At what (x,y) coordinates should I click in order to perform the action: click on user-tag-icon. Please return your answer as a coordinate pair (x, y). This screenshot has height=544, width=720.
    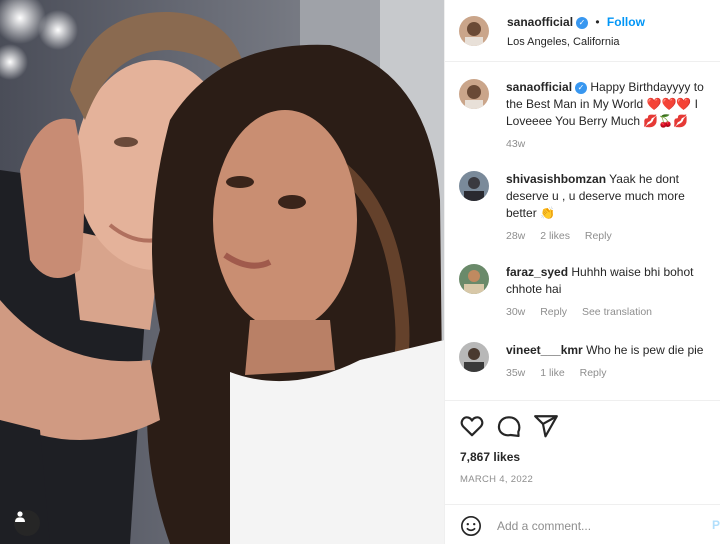
    Looking at the image, I should click on (20, 516).